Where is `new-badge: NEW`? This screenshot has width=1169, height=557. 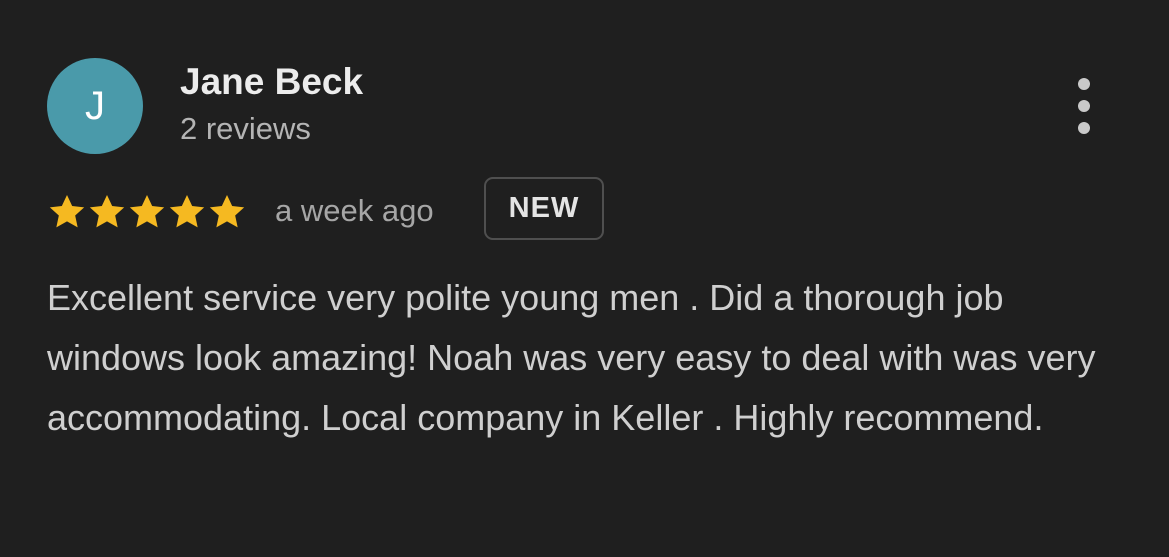
new-badge: NEW is located at coordinates (544, 208).